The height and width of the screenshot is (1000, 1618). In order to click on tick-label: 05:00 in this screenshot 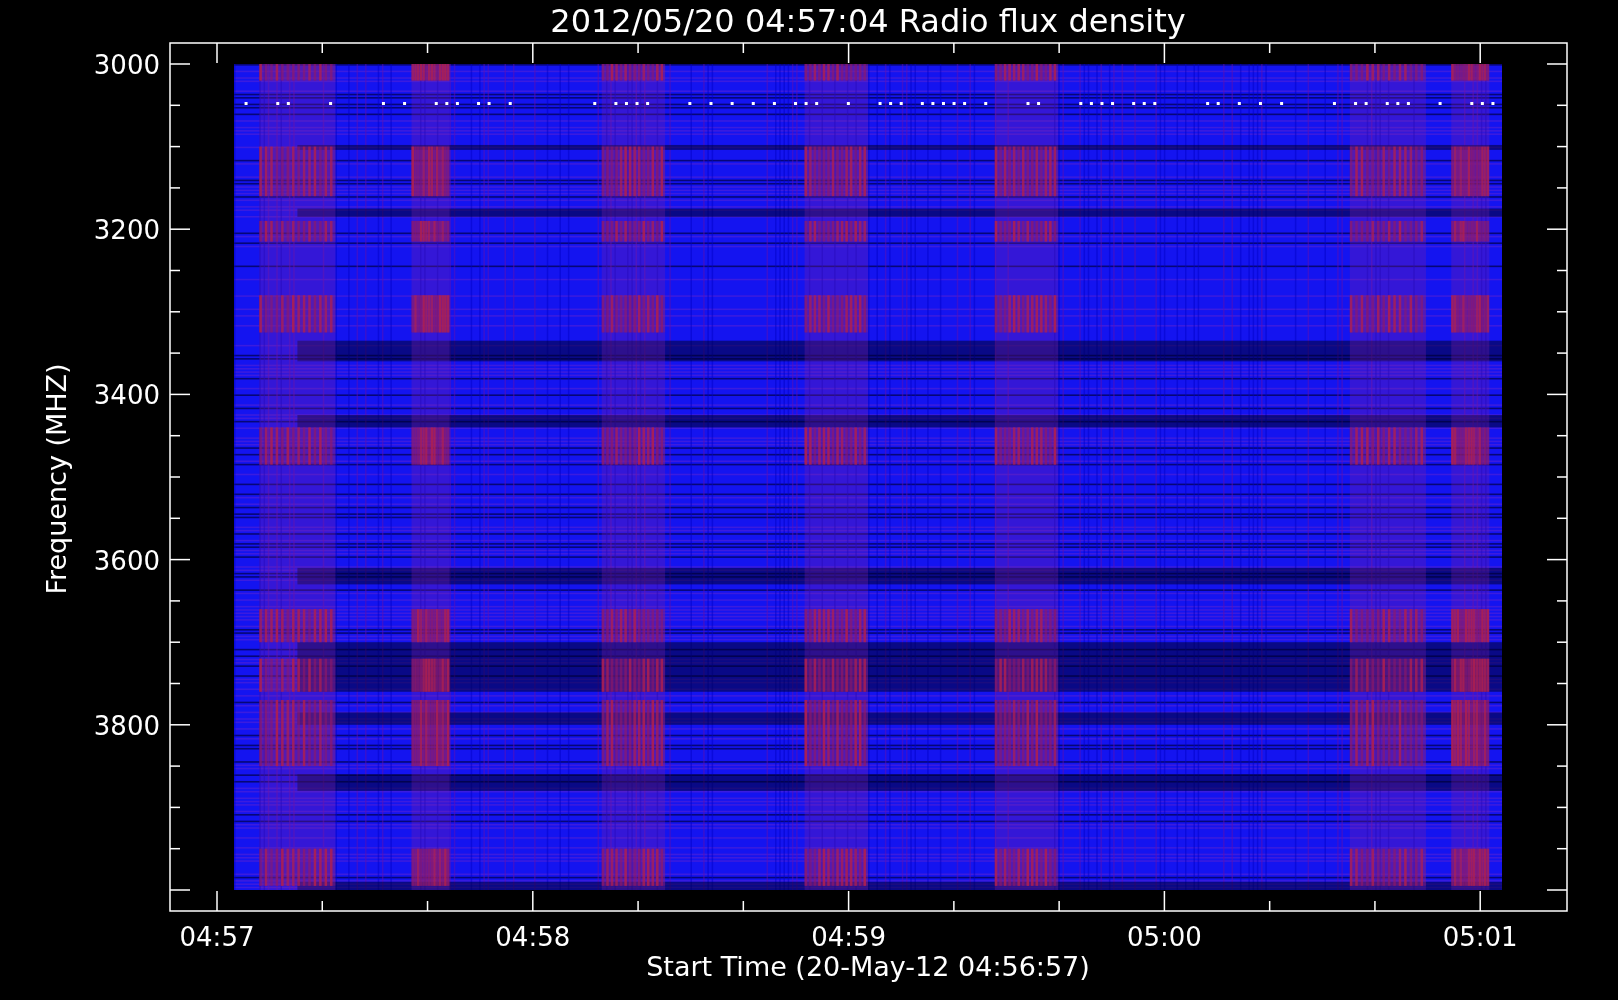, I will do `click(1164, 937)`.